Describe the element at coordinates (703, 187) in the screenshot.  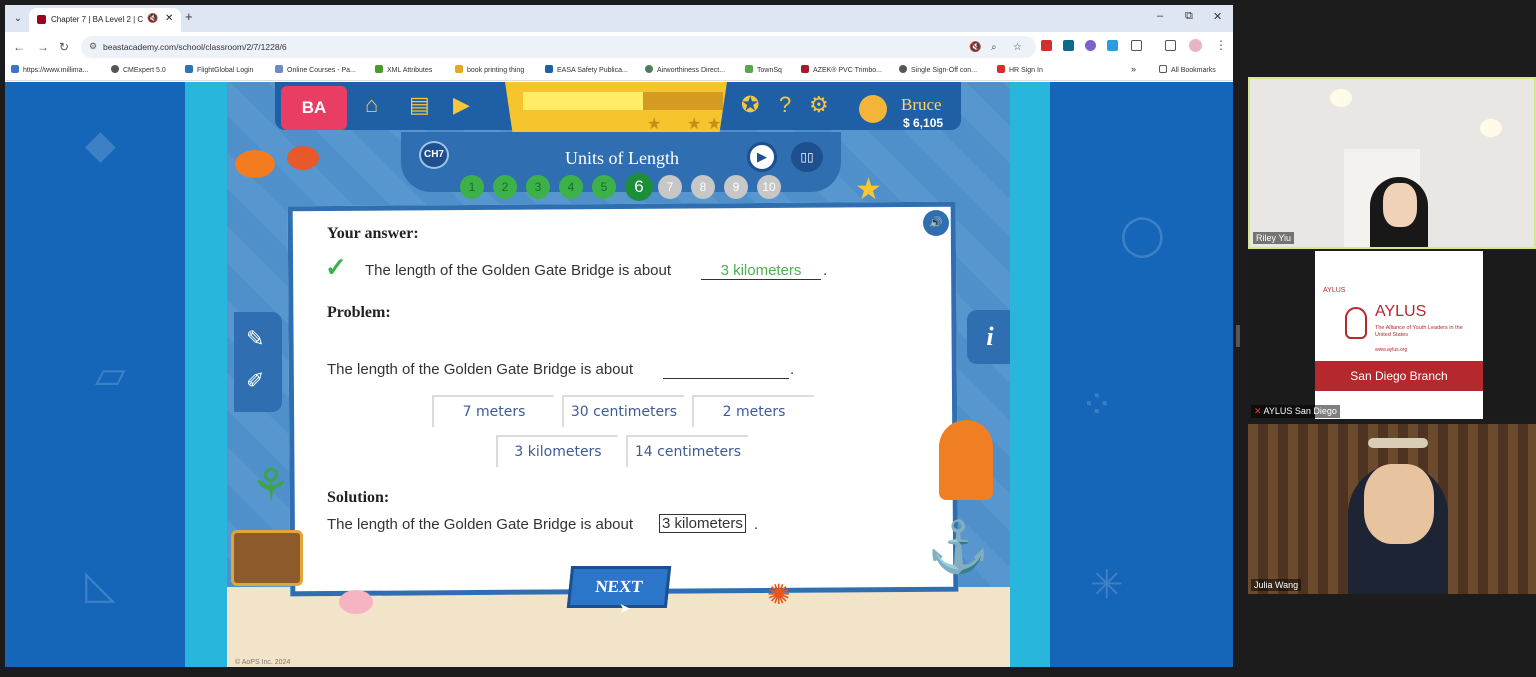
I see `lesson-8-button: 8` at that location.